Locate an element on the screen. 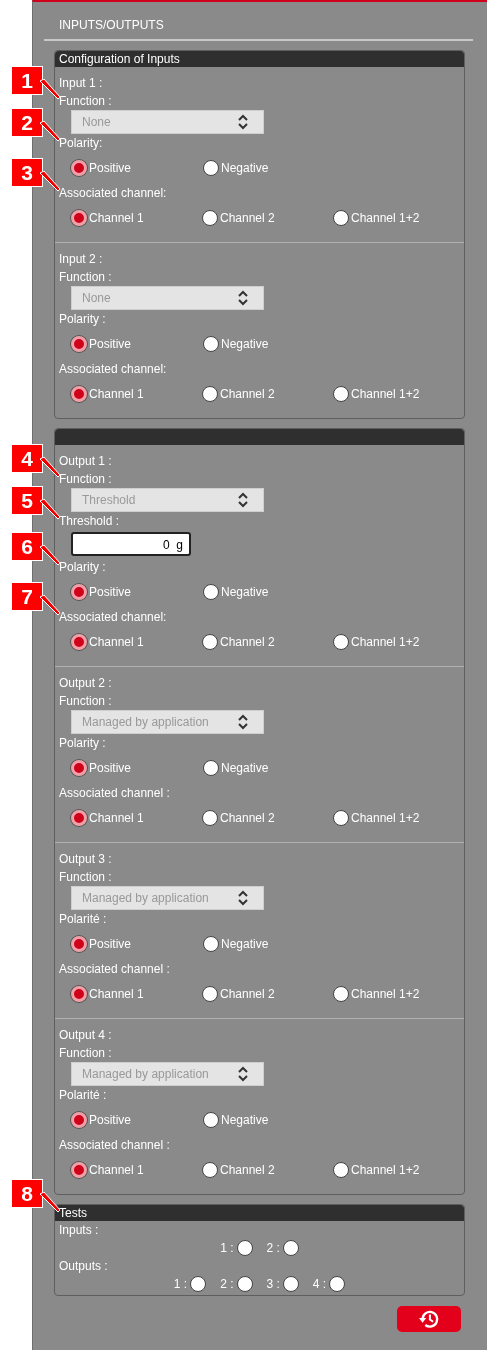  field-label: Associated channel : is located at coordinates (114, 1145).